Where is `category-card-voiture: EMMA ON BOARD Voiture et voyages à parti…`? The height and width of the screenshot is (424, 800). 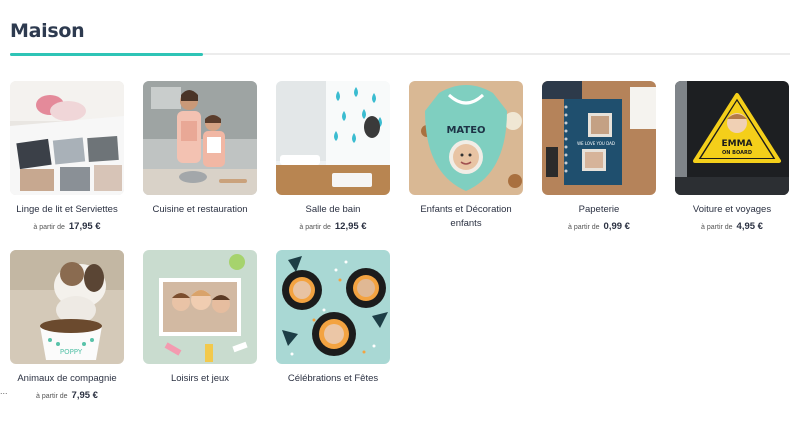
category-card-voiture: EMMA ON BOARD Voiture et voyages à parti… is located at coordinates (732, 156).